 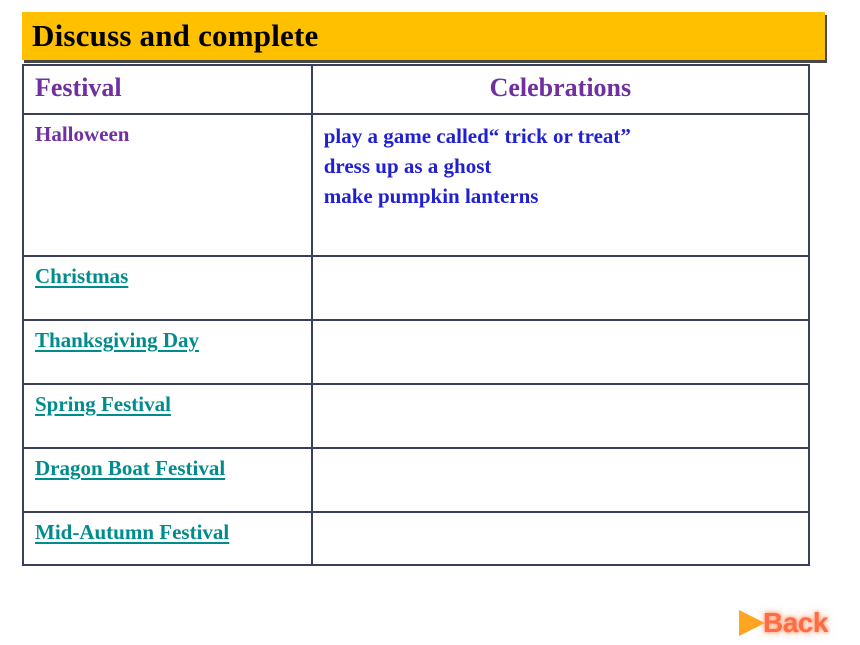 I want to click on table-row: Spring Festival, so click(x=416, y=416).